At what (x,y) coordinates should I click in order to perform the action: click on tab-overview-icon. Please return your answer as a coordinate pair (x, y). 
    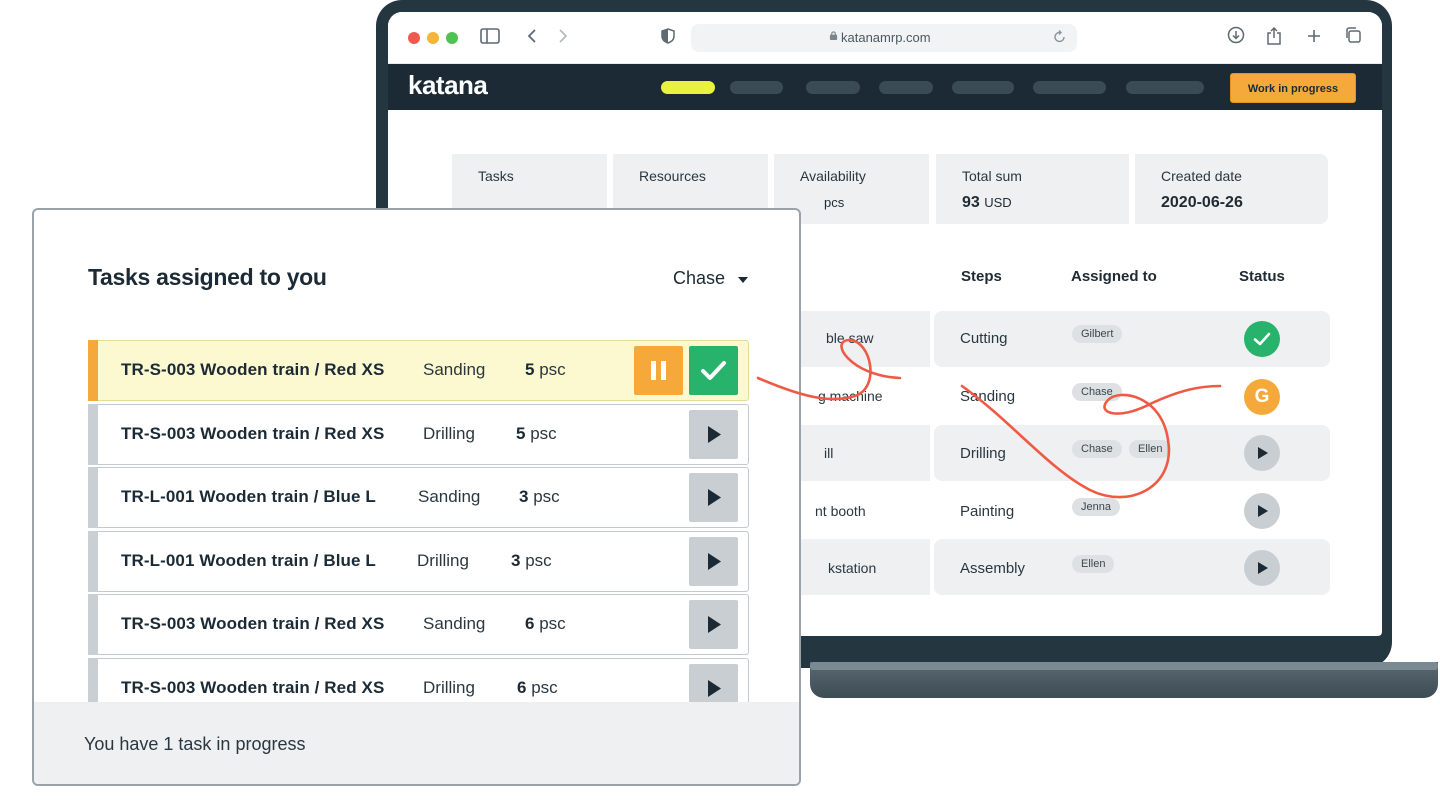
    Looking at the image, I should click on (1353, 38).